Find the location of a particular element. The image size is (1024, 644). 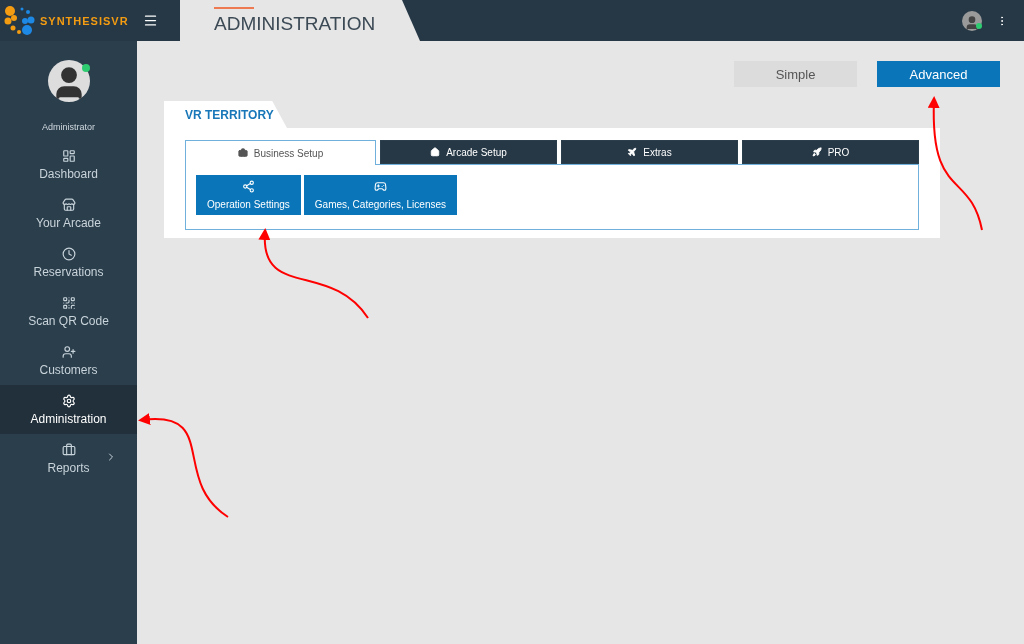

dashboard-icon is located at coordinates (68, 155).